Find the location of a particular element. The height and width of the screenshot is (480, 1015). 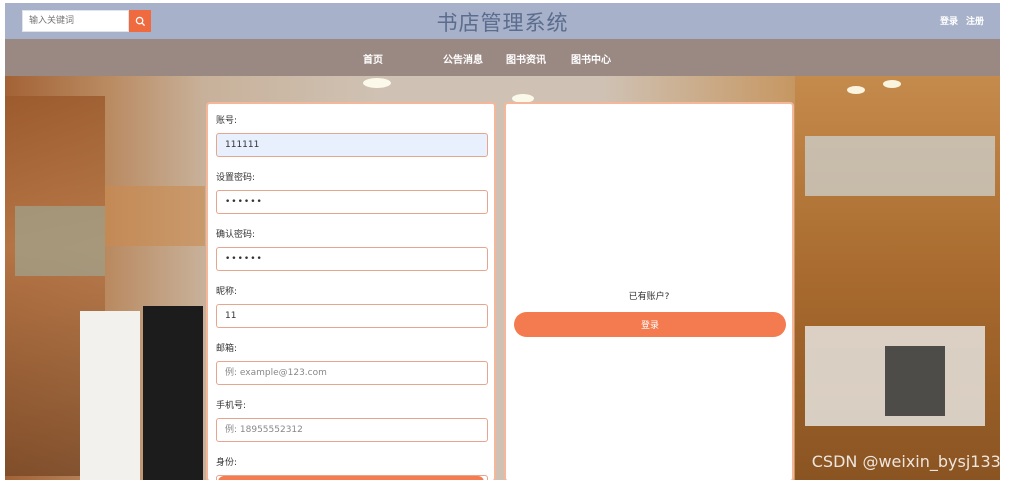

nickname-label: 昵称: is located at coordinates (227, 292).